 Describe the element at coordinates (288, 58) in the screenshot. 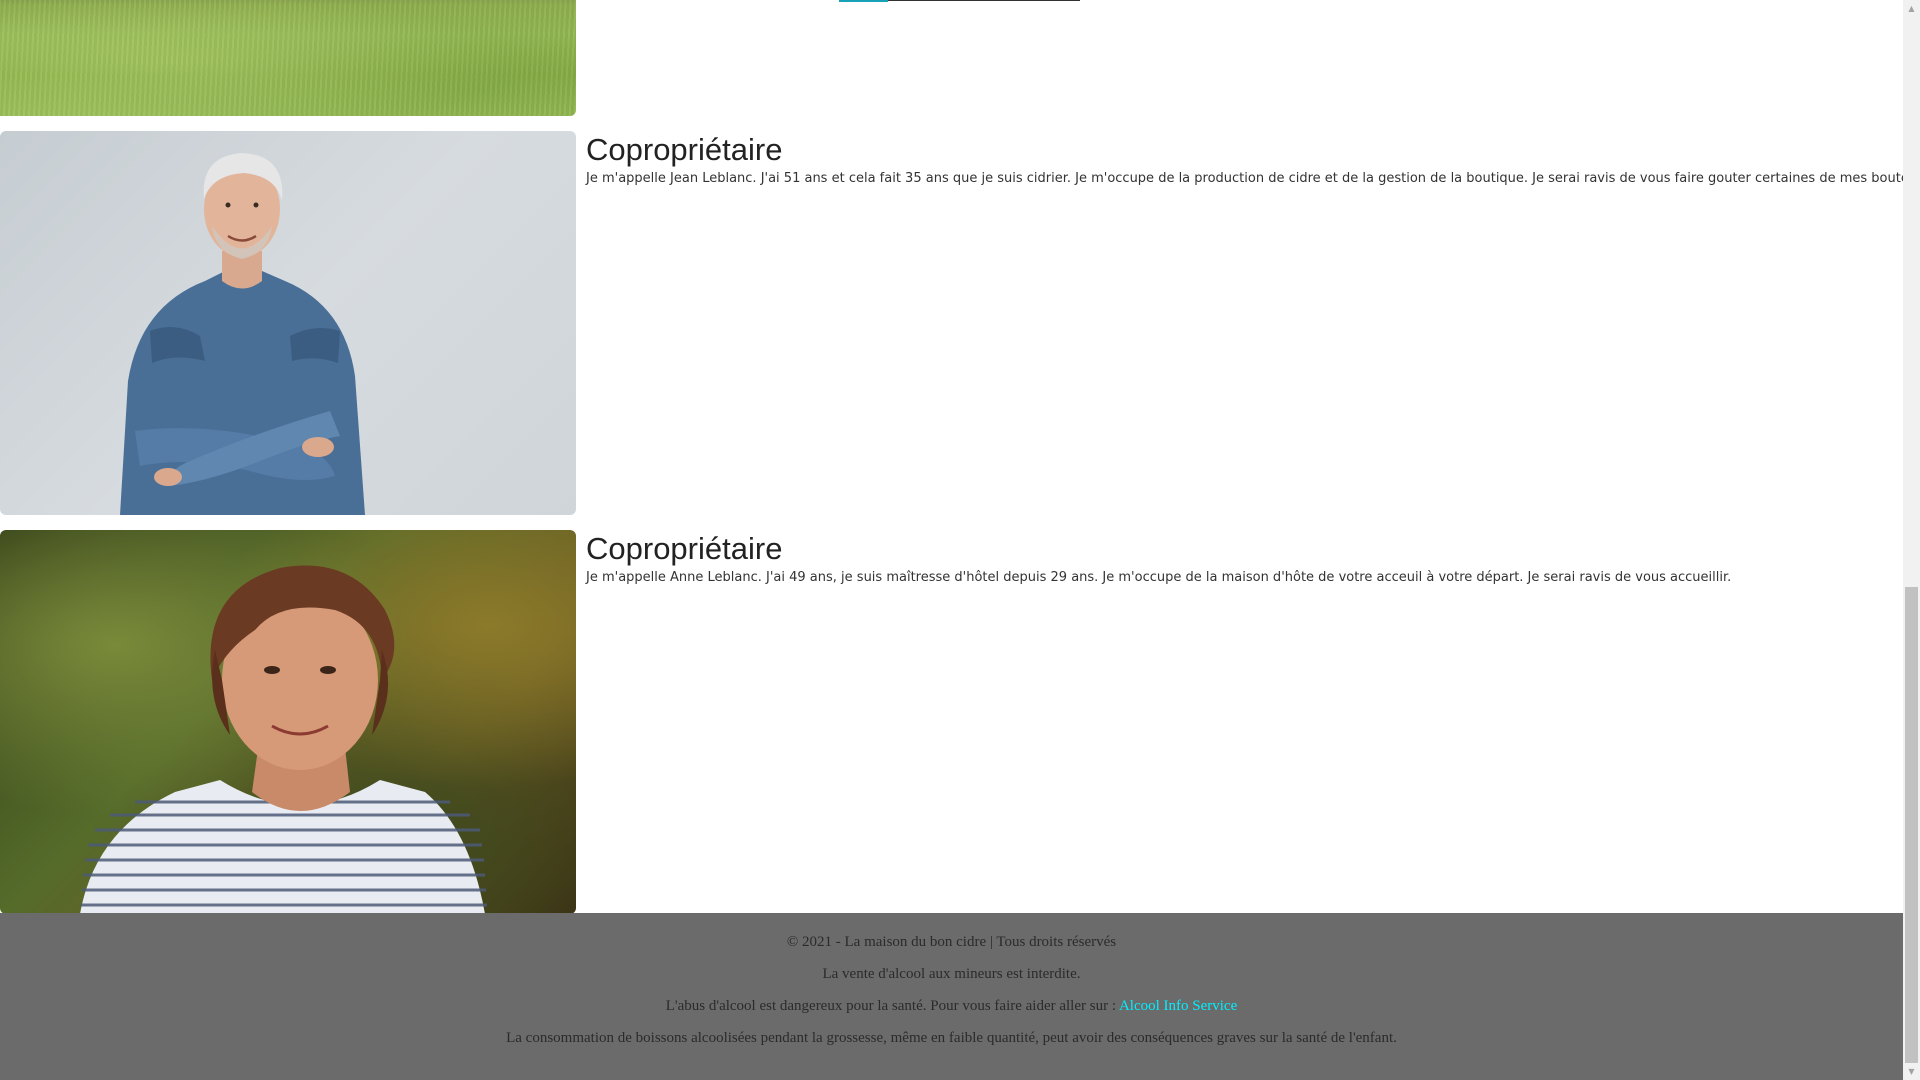

I see `field-photo` at that location.